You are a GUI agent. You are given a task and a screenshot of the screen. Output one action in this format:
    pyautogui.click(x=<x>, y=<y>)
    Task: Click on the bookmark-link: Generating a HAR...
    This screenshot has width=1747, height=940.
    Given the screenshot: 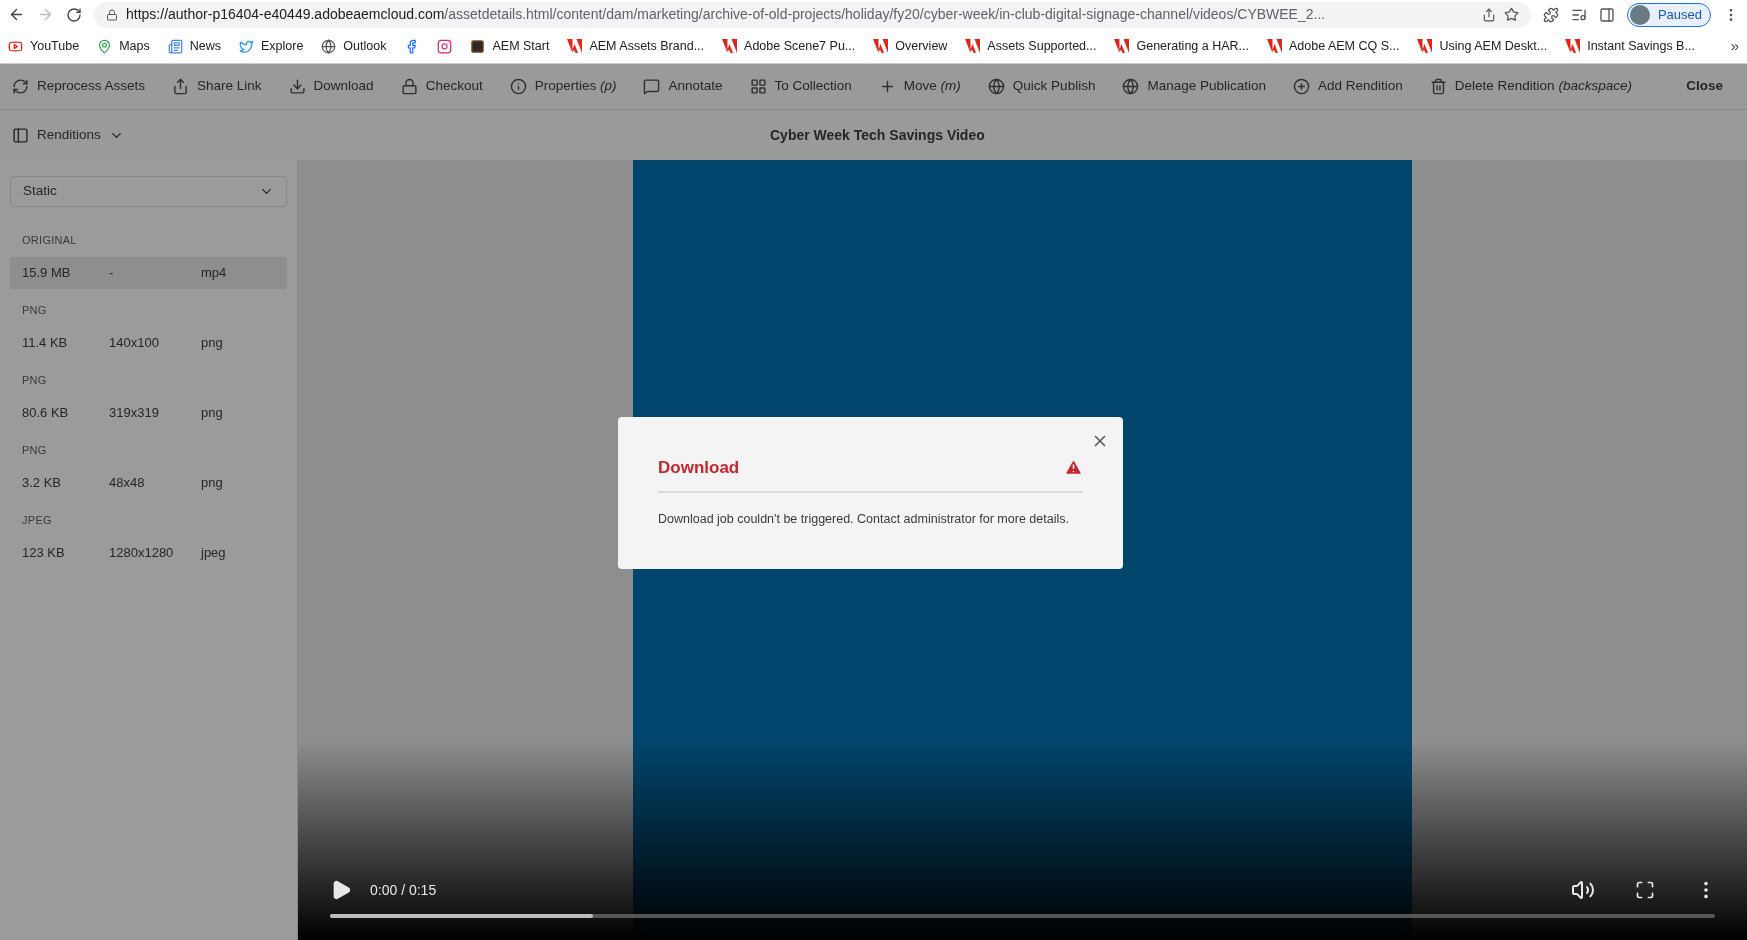 What is the action you would take?
    pyautogui.click(x=1181, y=46)
    